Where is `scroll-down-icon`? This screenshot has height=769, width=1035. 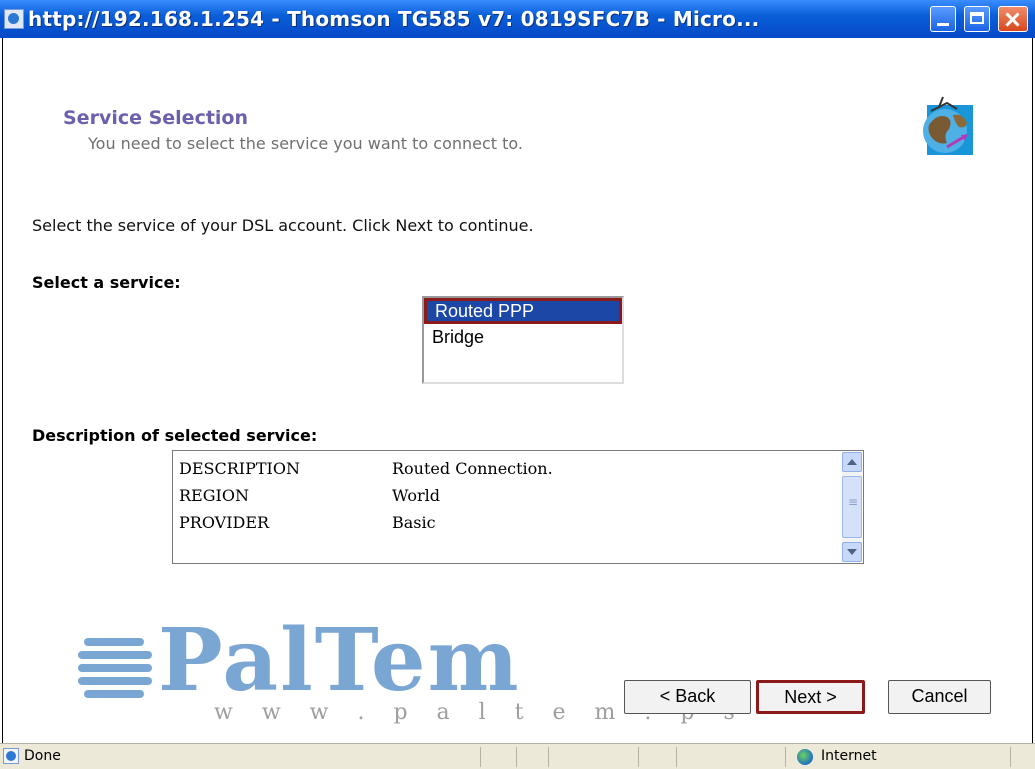 scroll-down-icon is located at coordinates (852, 552).